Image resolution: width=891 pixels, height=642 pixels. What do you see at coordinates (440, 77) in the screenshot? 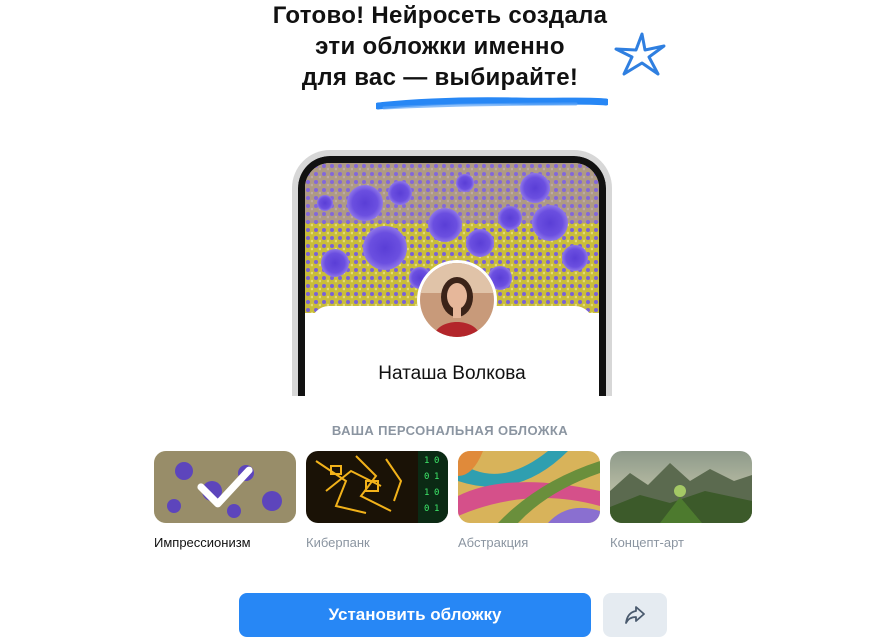
I see `headline-line-3: для вас — выбирайте!` at bounding box center [440, 77].